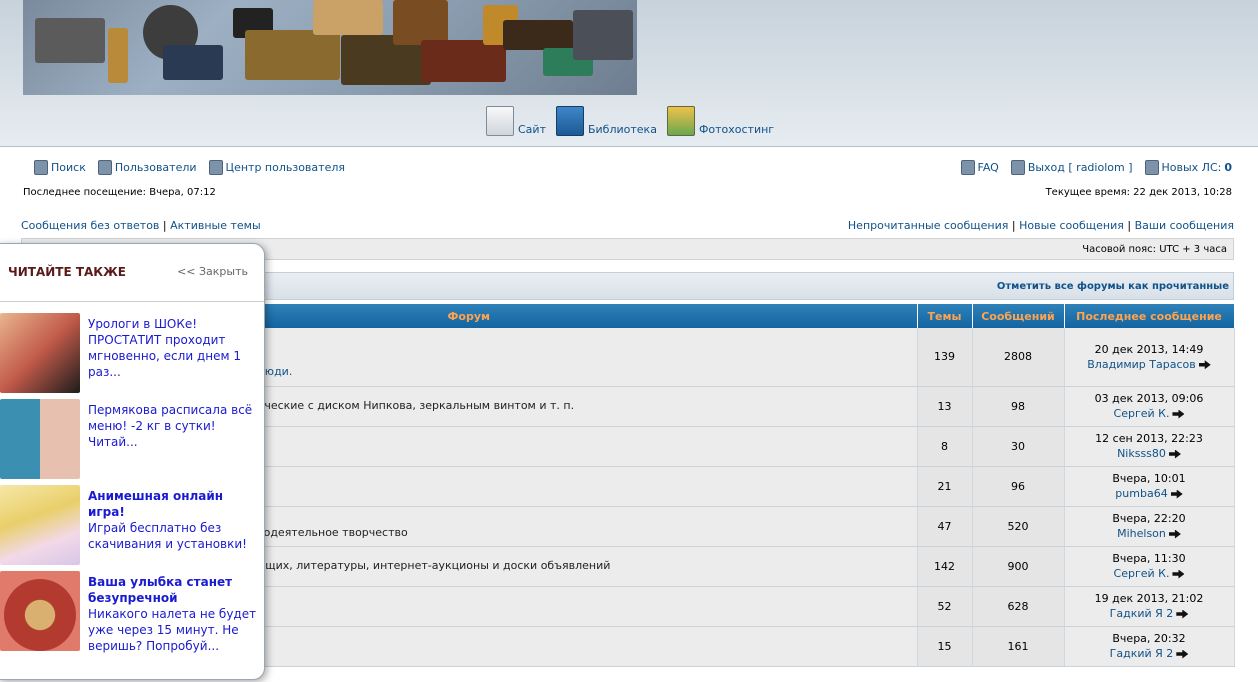 This screenshot has width=1258, height=682. I want to click on ucp-label: Центр пользователя, so click(285, 167).